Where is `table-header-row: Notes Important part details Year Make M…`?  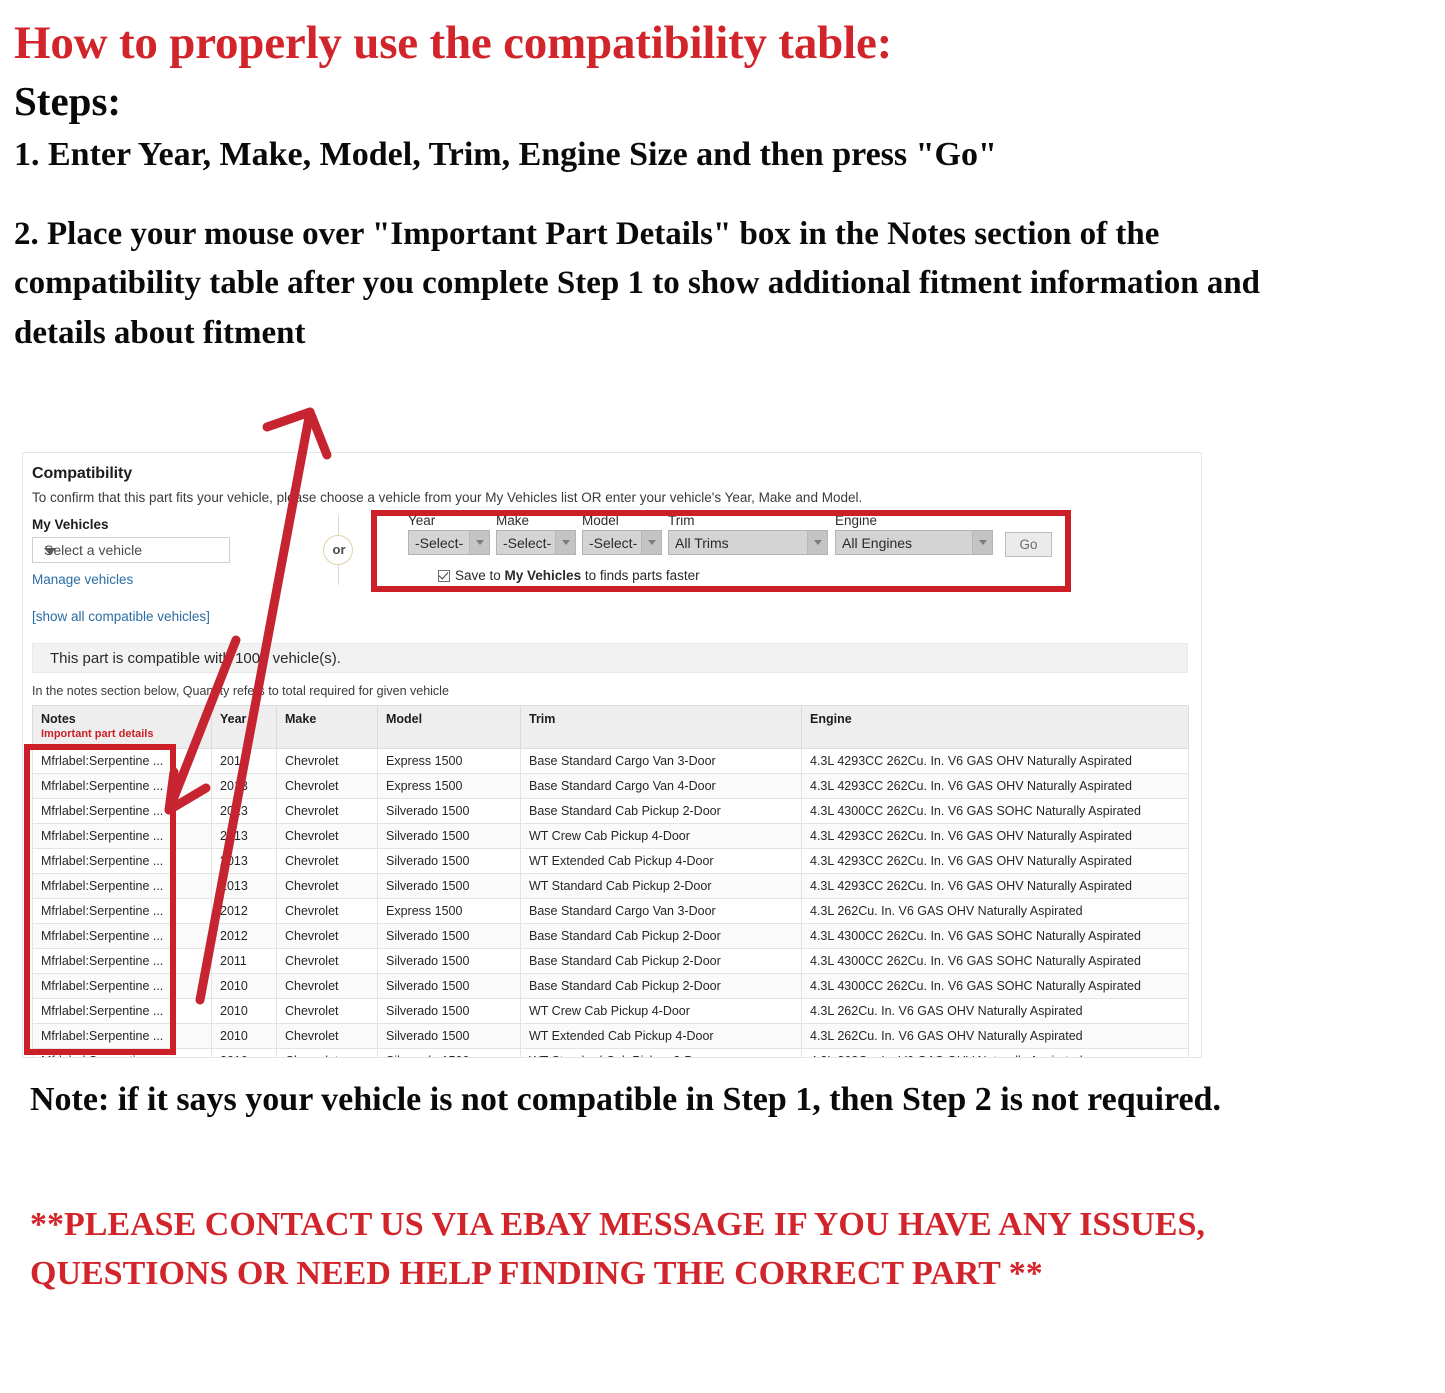 table-header-row: Notes Important part details Year Make M… is located at coordinates (610, 727).